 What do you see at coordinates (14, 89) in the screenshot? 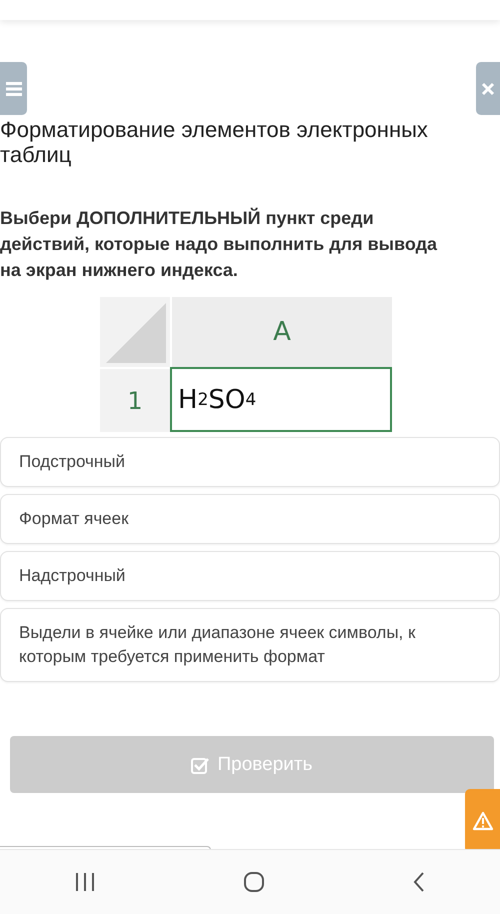
I see `menu-icon` at bounding box center [14, 89].